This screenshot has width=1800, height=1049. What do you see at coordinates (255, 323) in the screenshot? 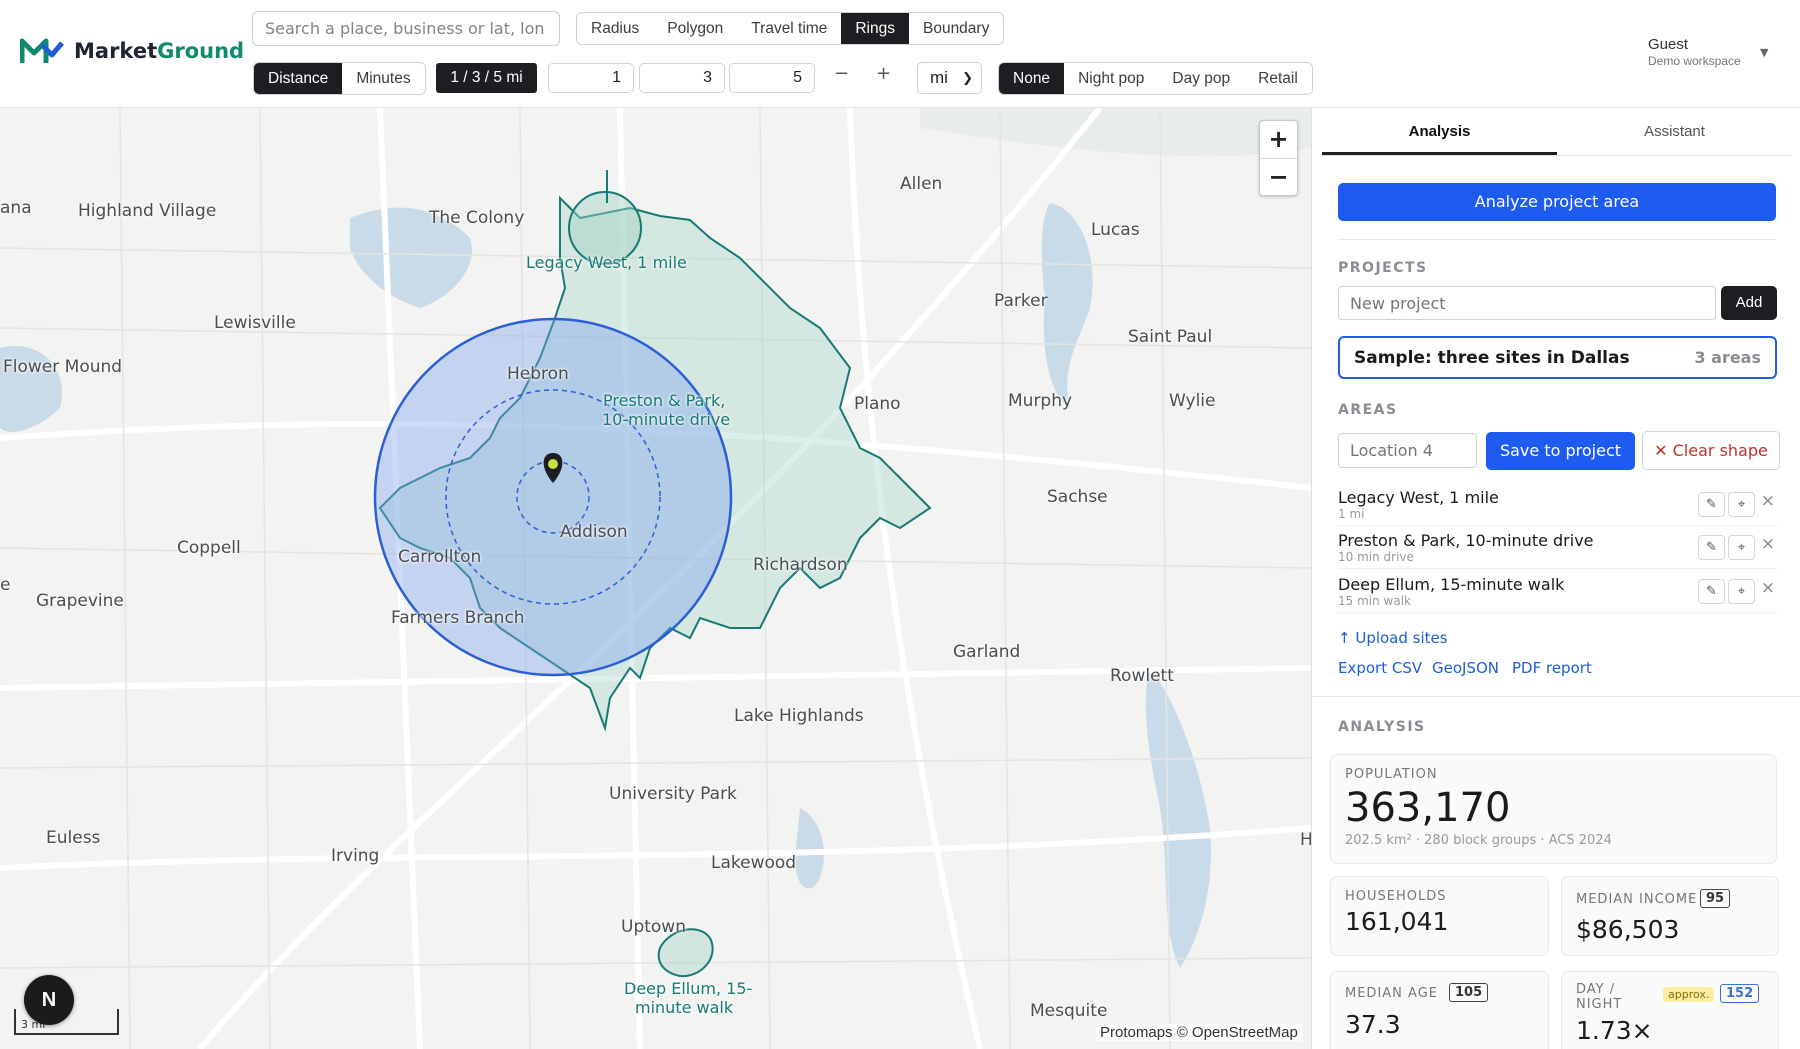
I see `place-label: Lewisville` at bounding box center [255, 323].